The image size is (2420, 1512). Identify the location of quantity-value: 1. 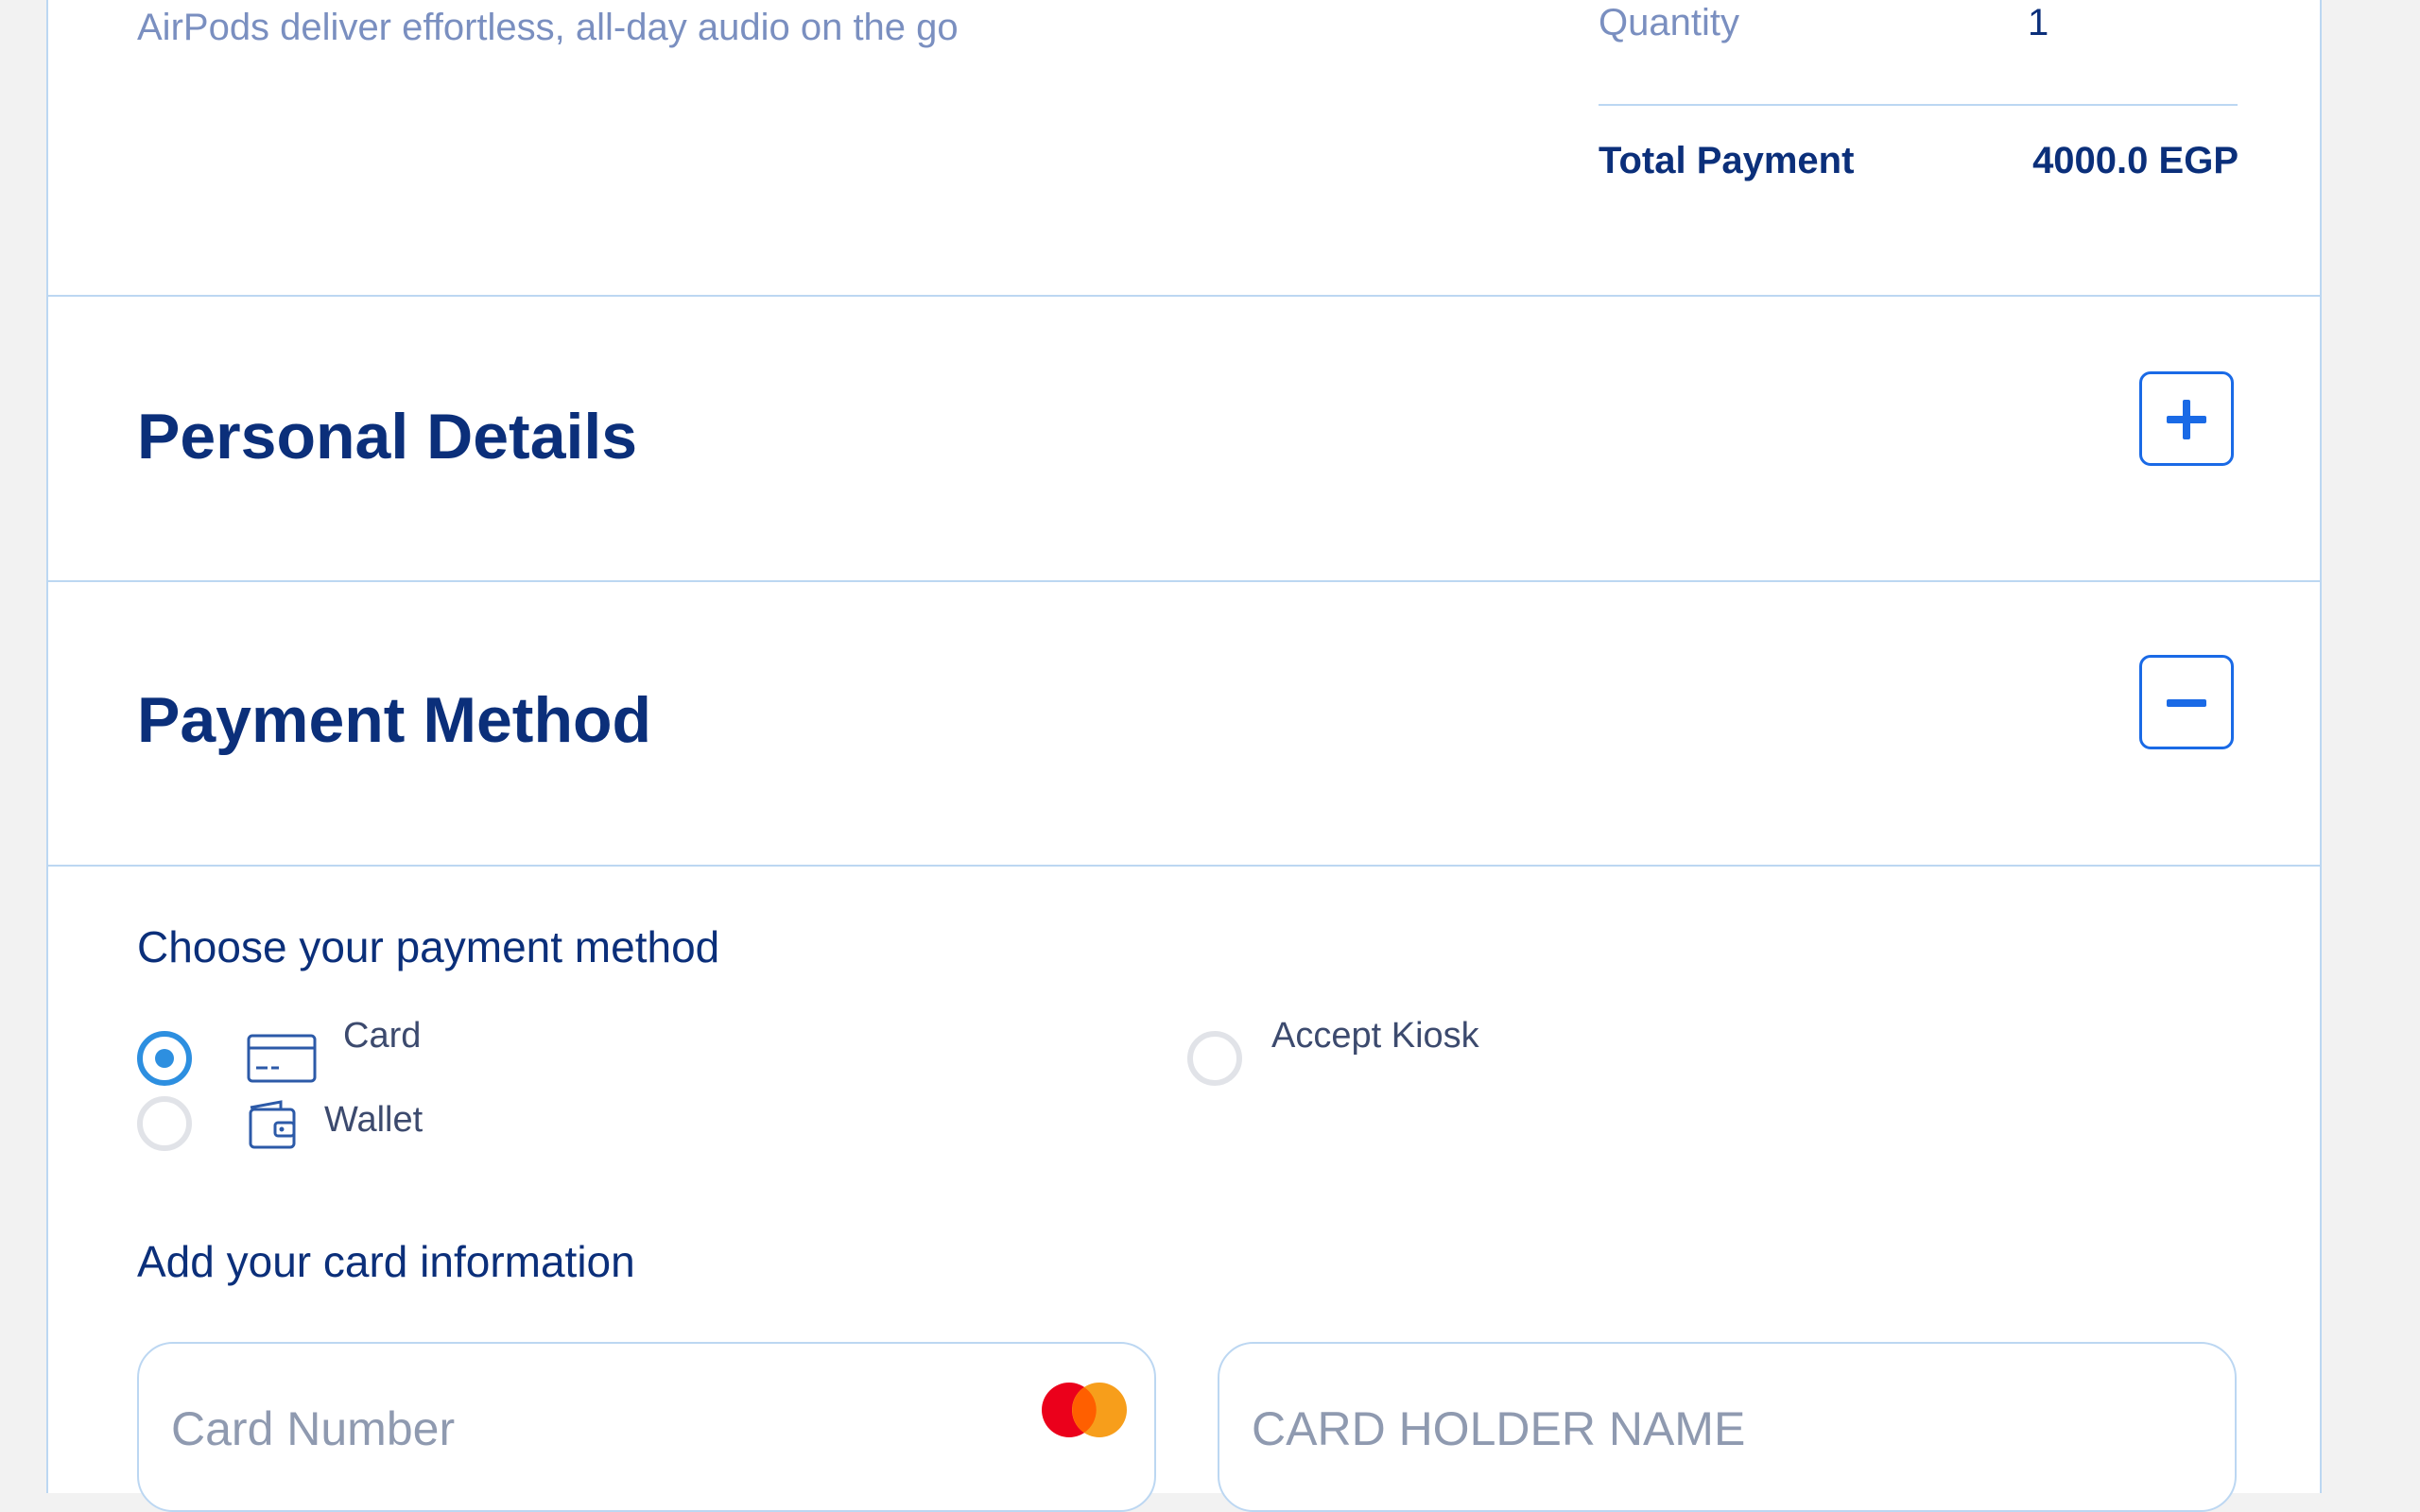
(2038, 22).